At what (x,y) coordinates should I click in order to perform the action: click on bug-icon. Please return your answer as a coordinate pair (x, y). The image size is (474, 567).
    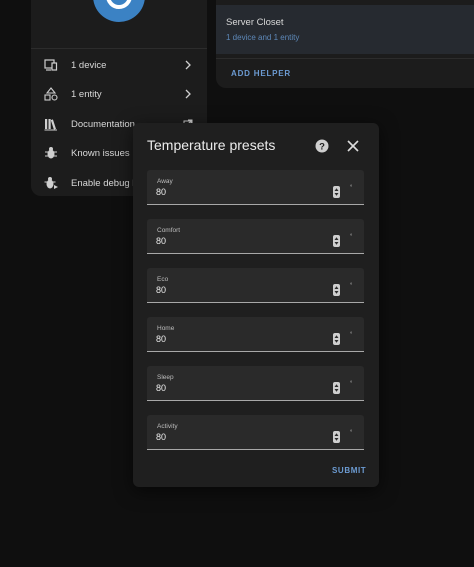
    Looking at the image, I should click on (51, 153).